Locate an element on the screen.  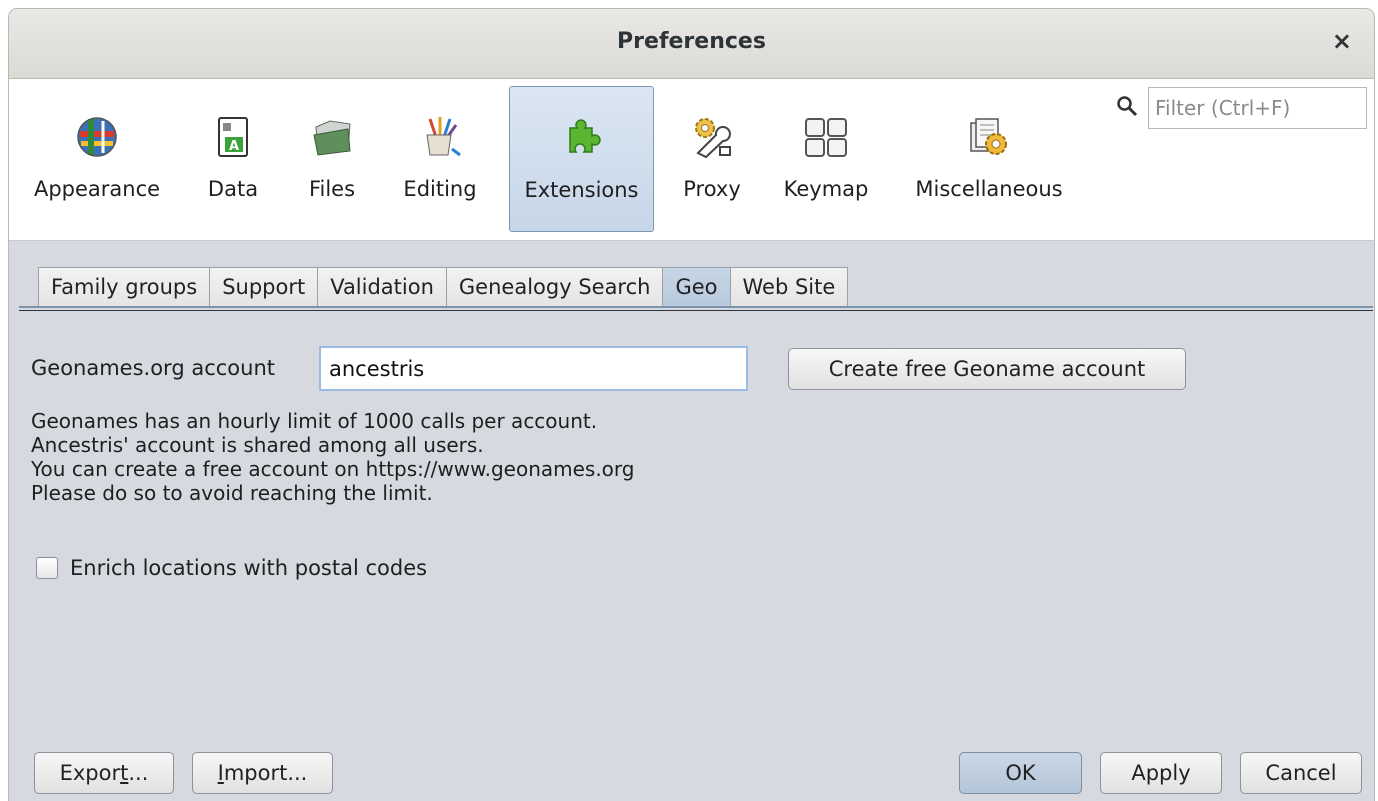
category-label: Proxy is located at coordinates (712, 189).